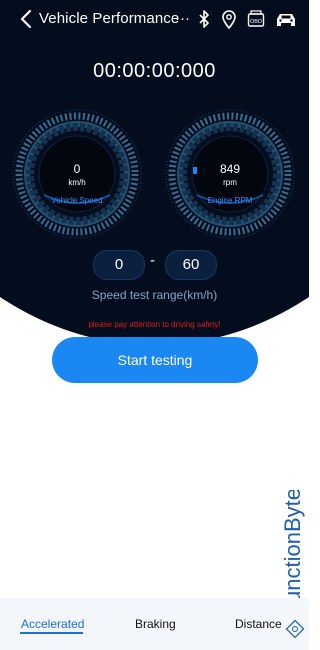 The height and width of the screenshot is (650, 320). I want to click on obd-icon: OBD, so click(256, 19).